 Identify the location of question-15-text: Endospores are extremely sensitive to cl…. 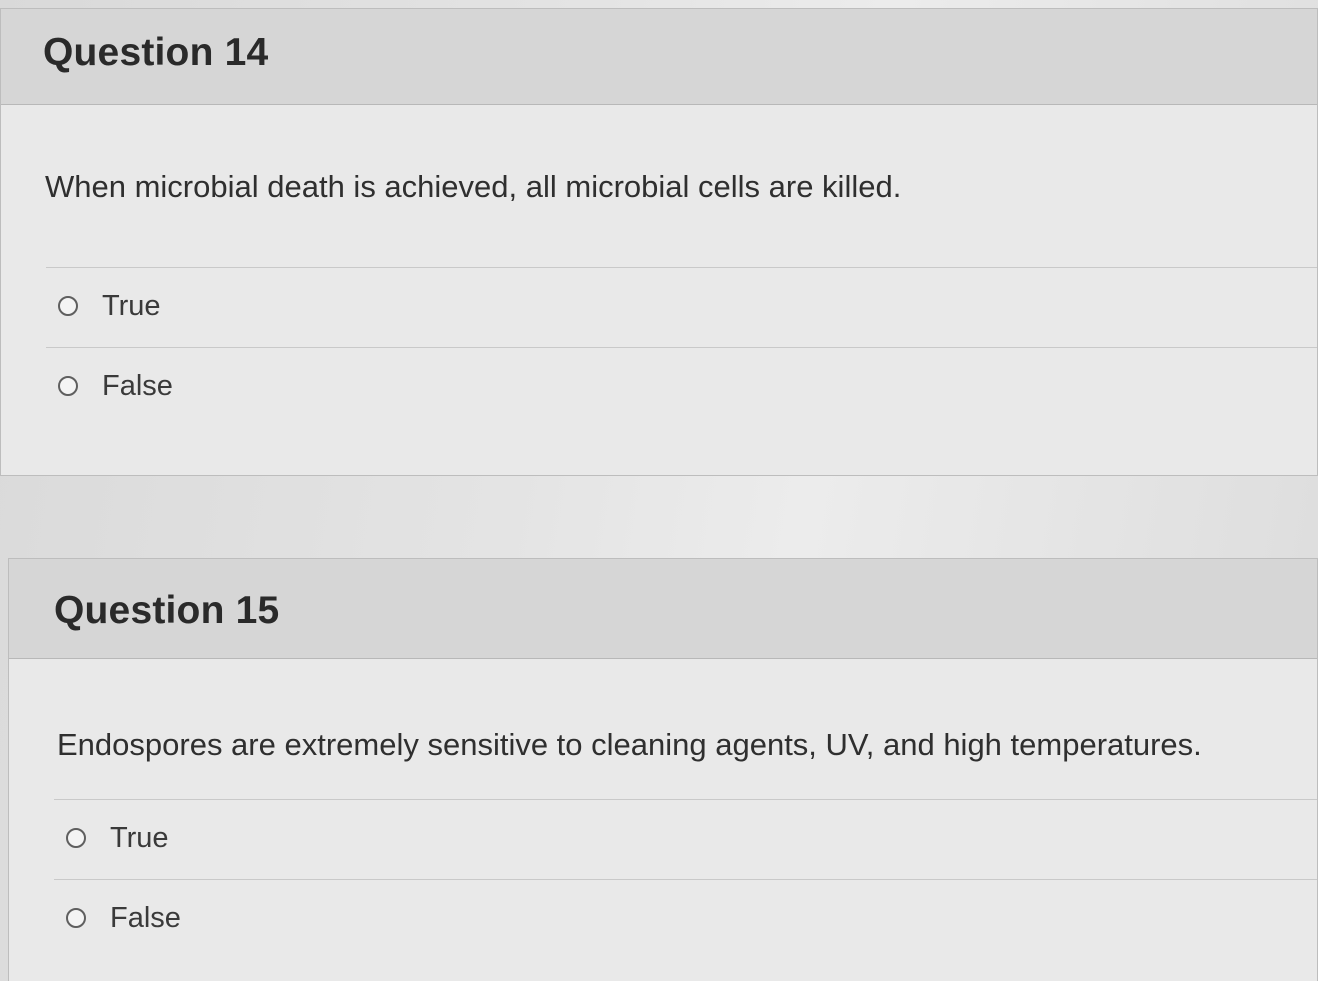
(629, 744).